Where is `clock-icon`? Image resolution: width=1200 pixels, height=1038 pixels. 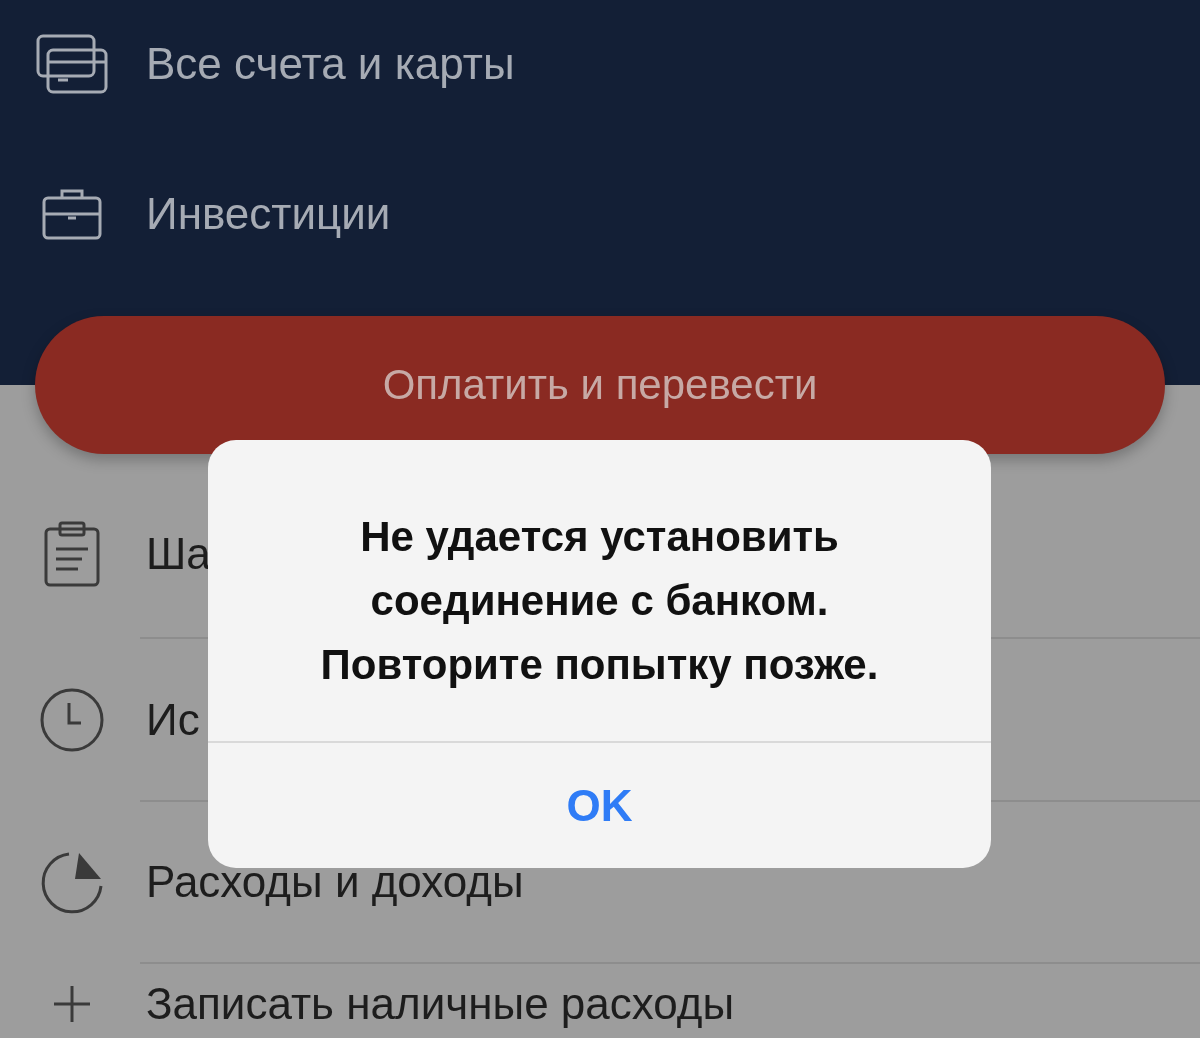
clock-icon is located at coordinates (72, 719).